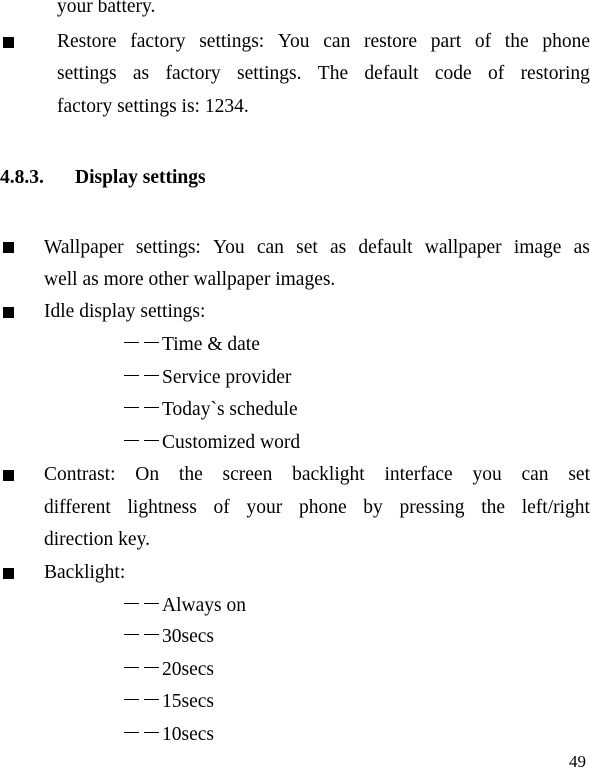  I want to click on continuation-text: your battery., so click(106, 8).